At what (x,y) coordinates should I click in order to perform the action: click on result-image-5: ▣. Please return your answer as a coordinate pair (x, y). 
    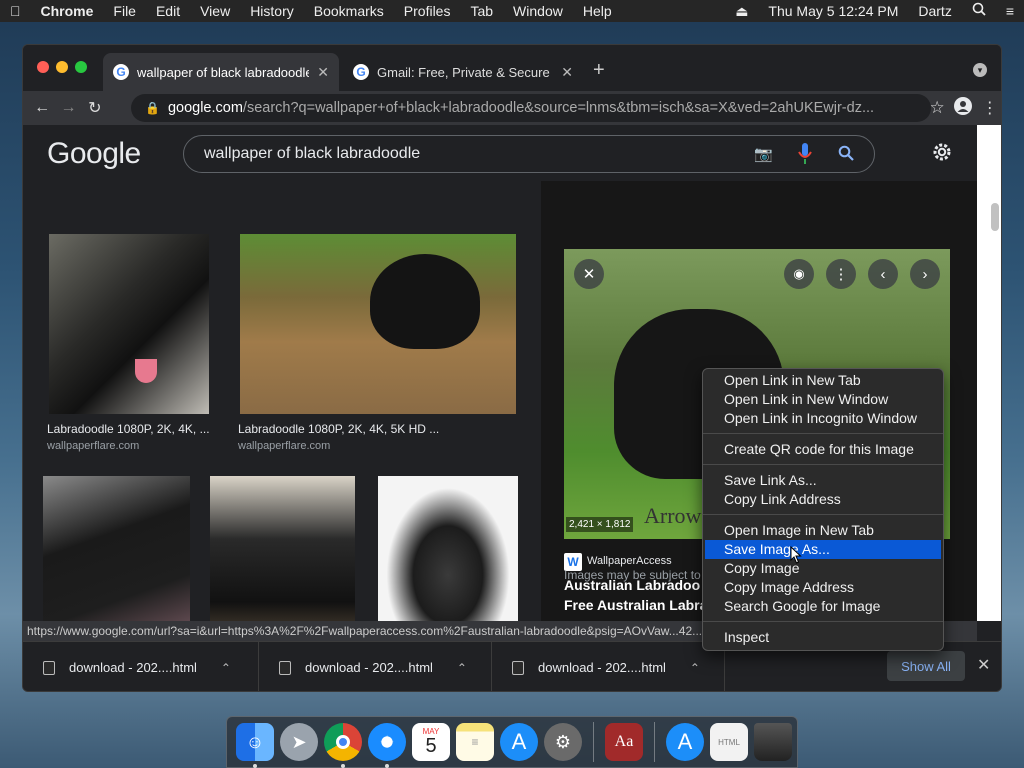
    Looking at the image, I should click on (448, 548).